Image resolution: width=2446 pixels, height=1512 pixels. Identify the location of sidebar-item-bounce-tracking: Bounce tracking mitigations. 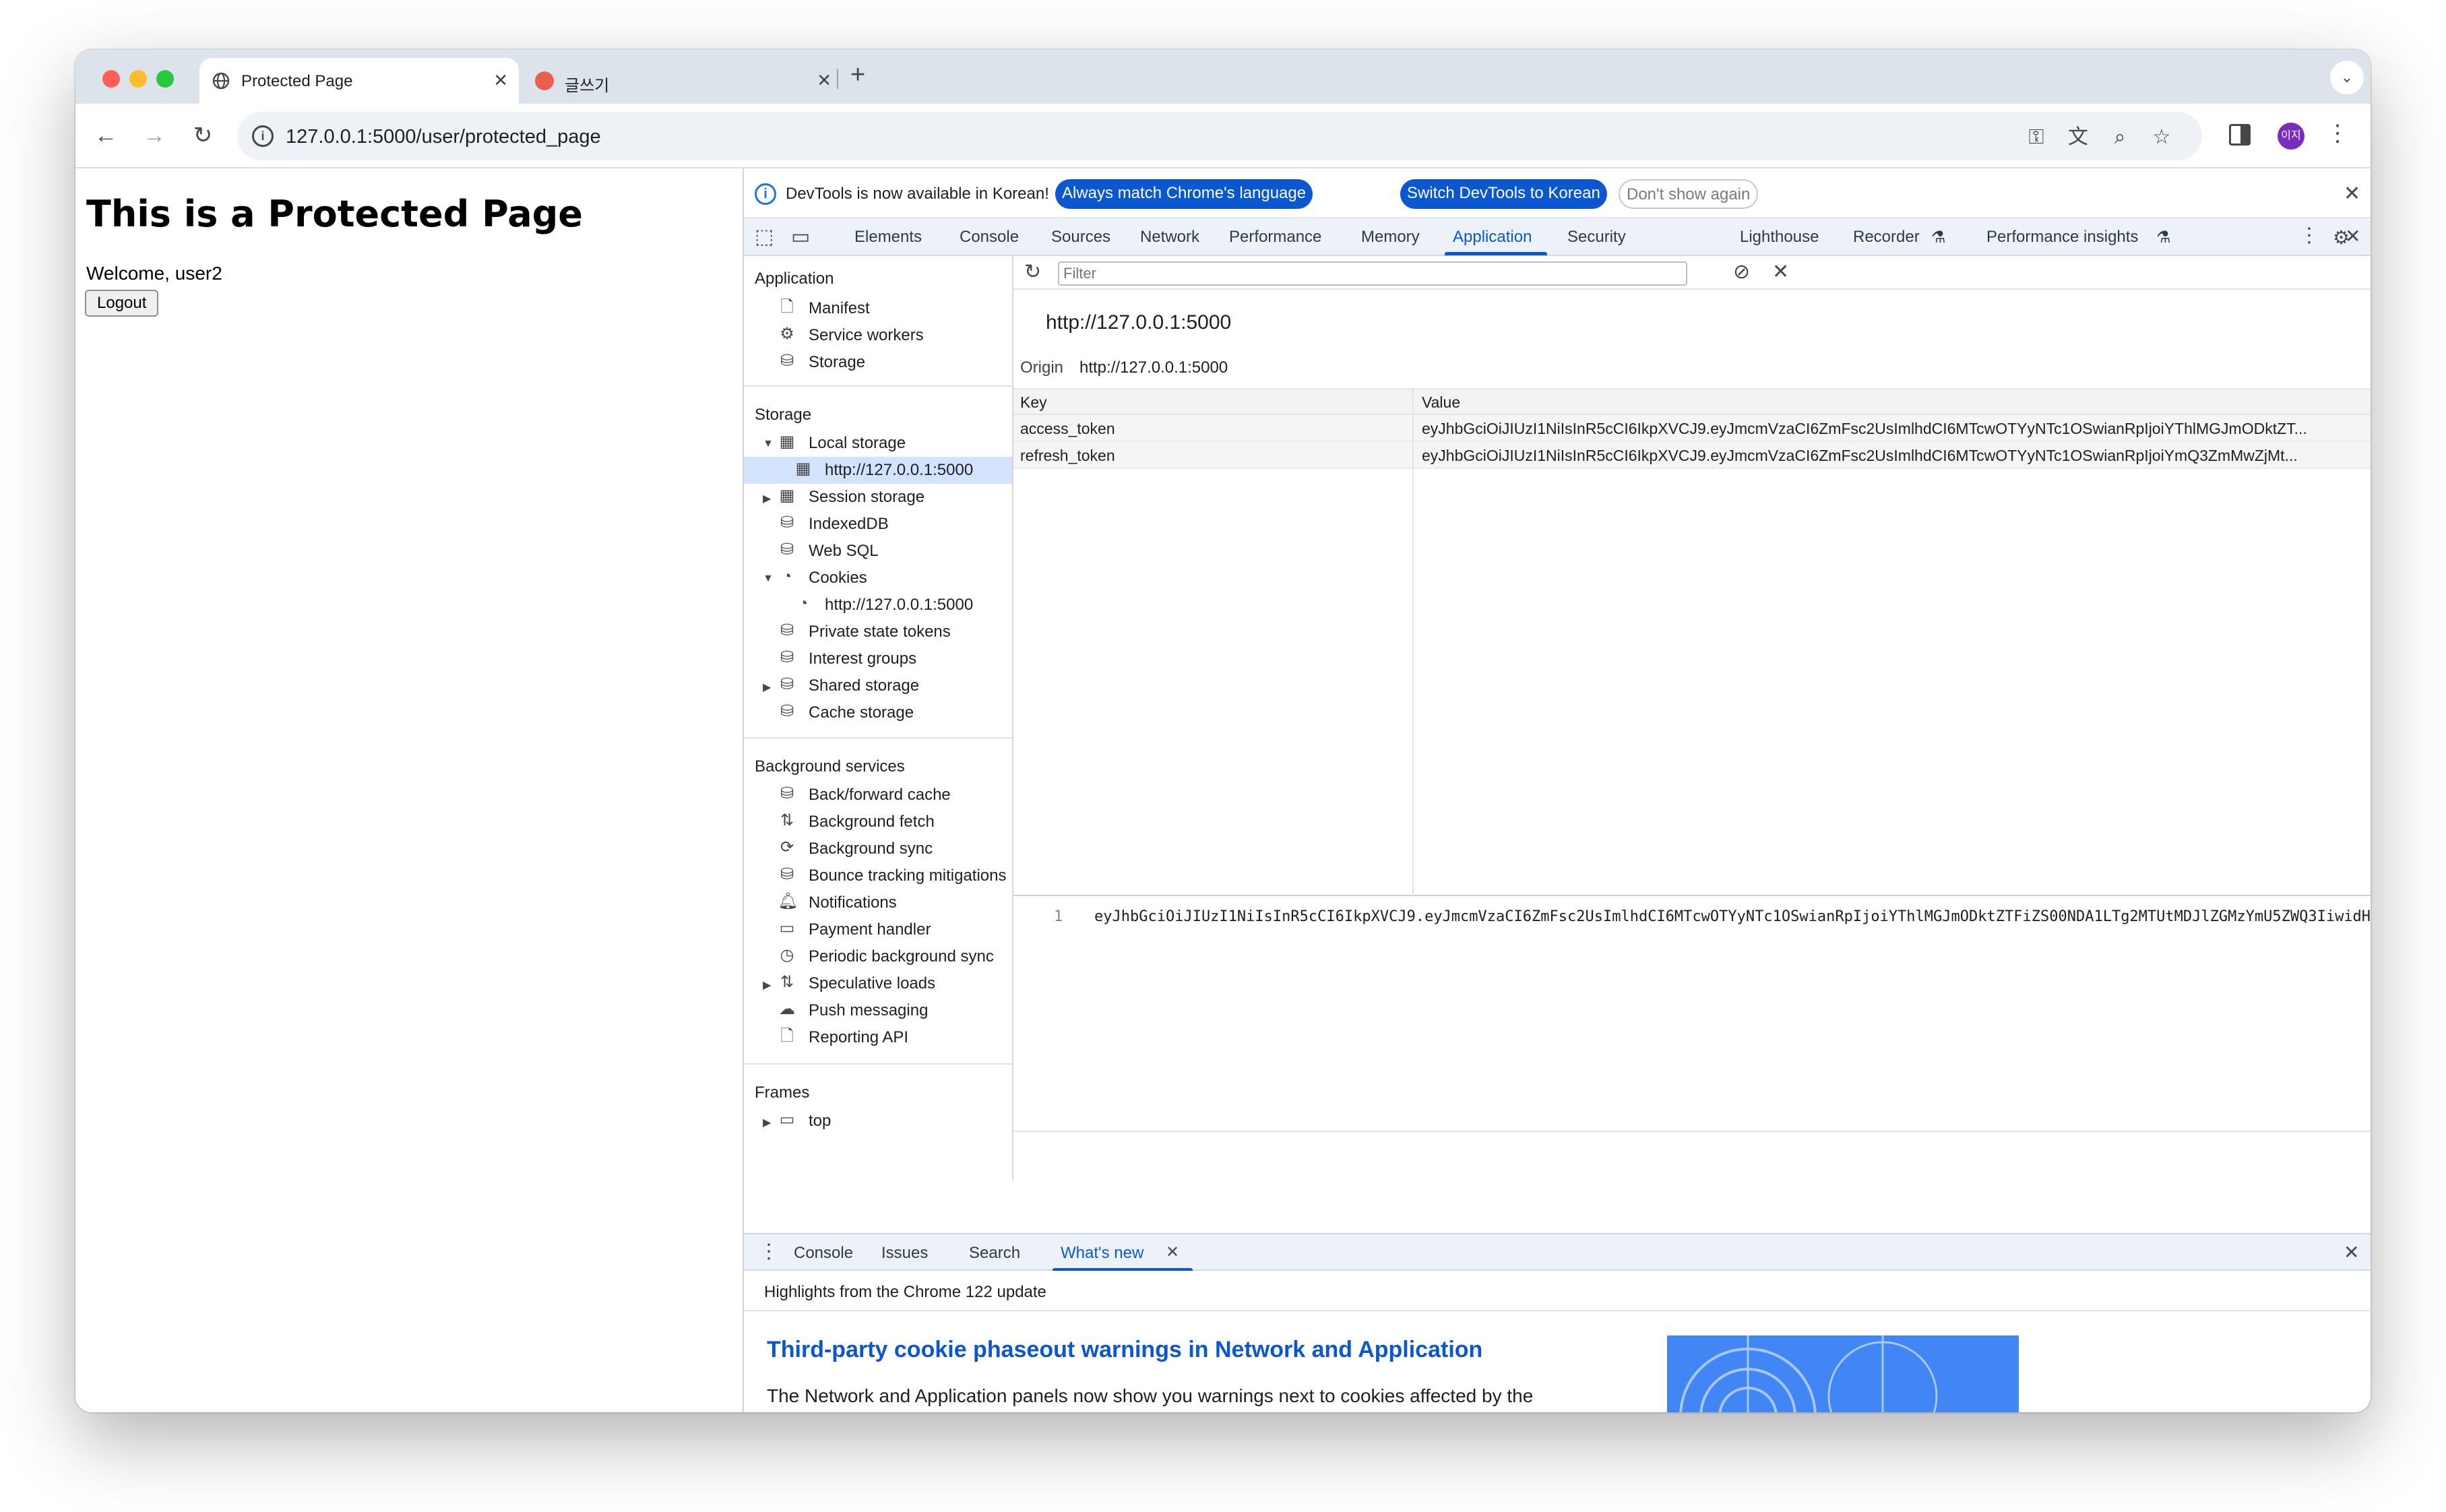
(907, 876).